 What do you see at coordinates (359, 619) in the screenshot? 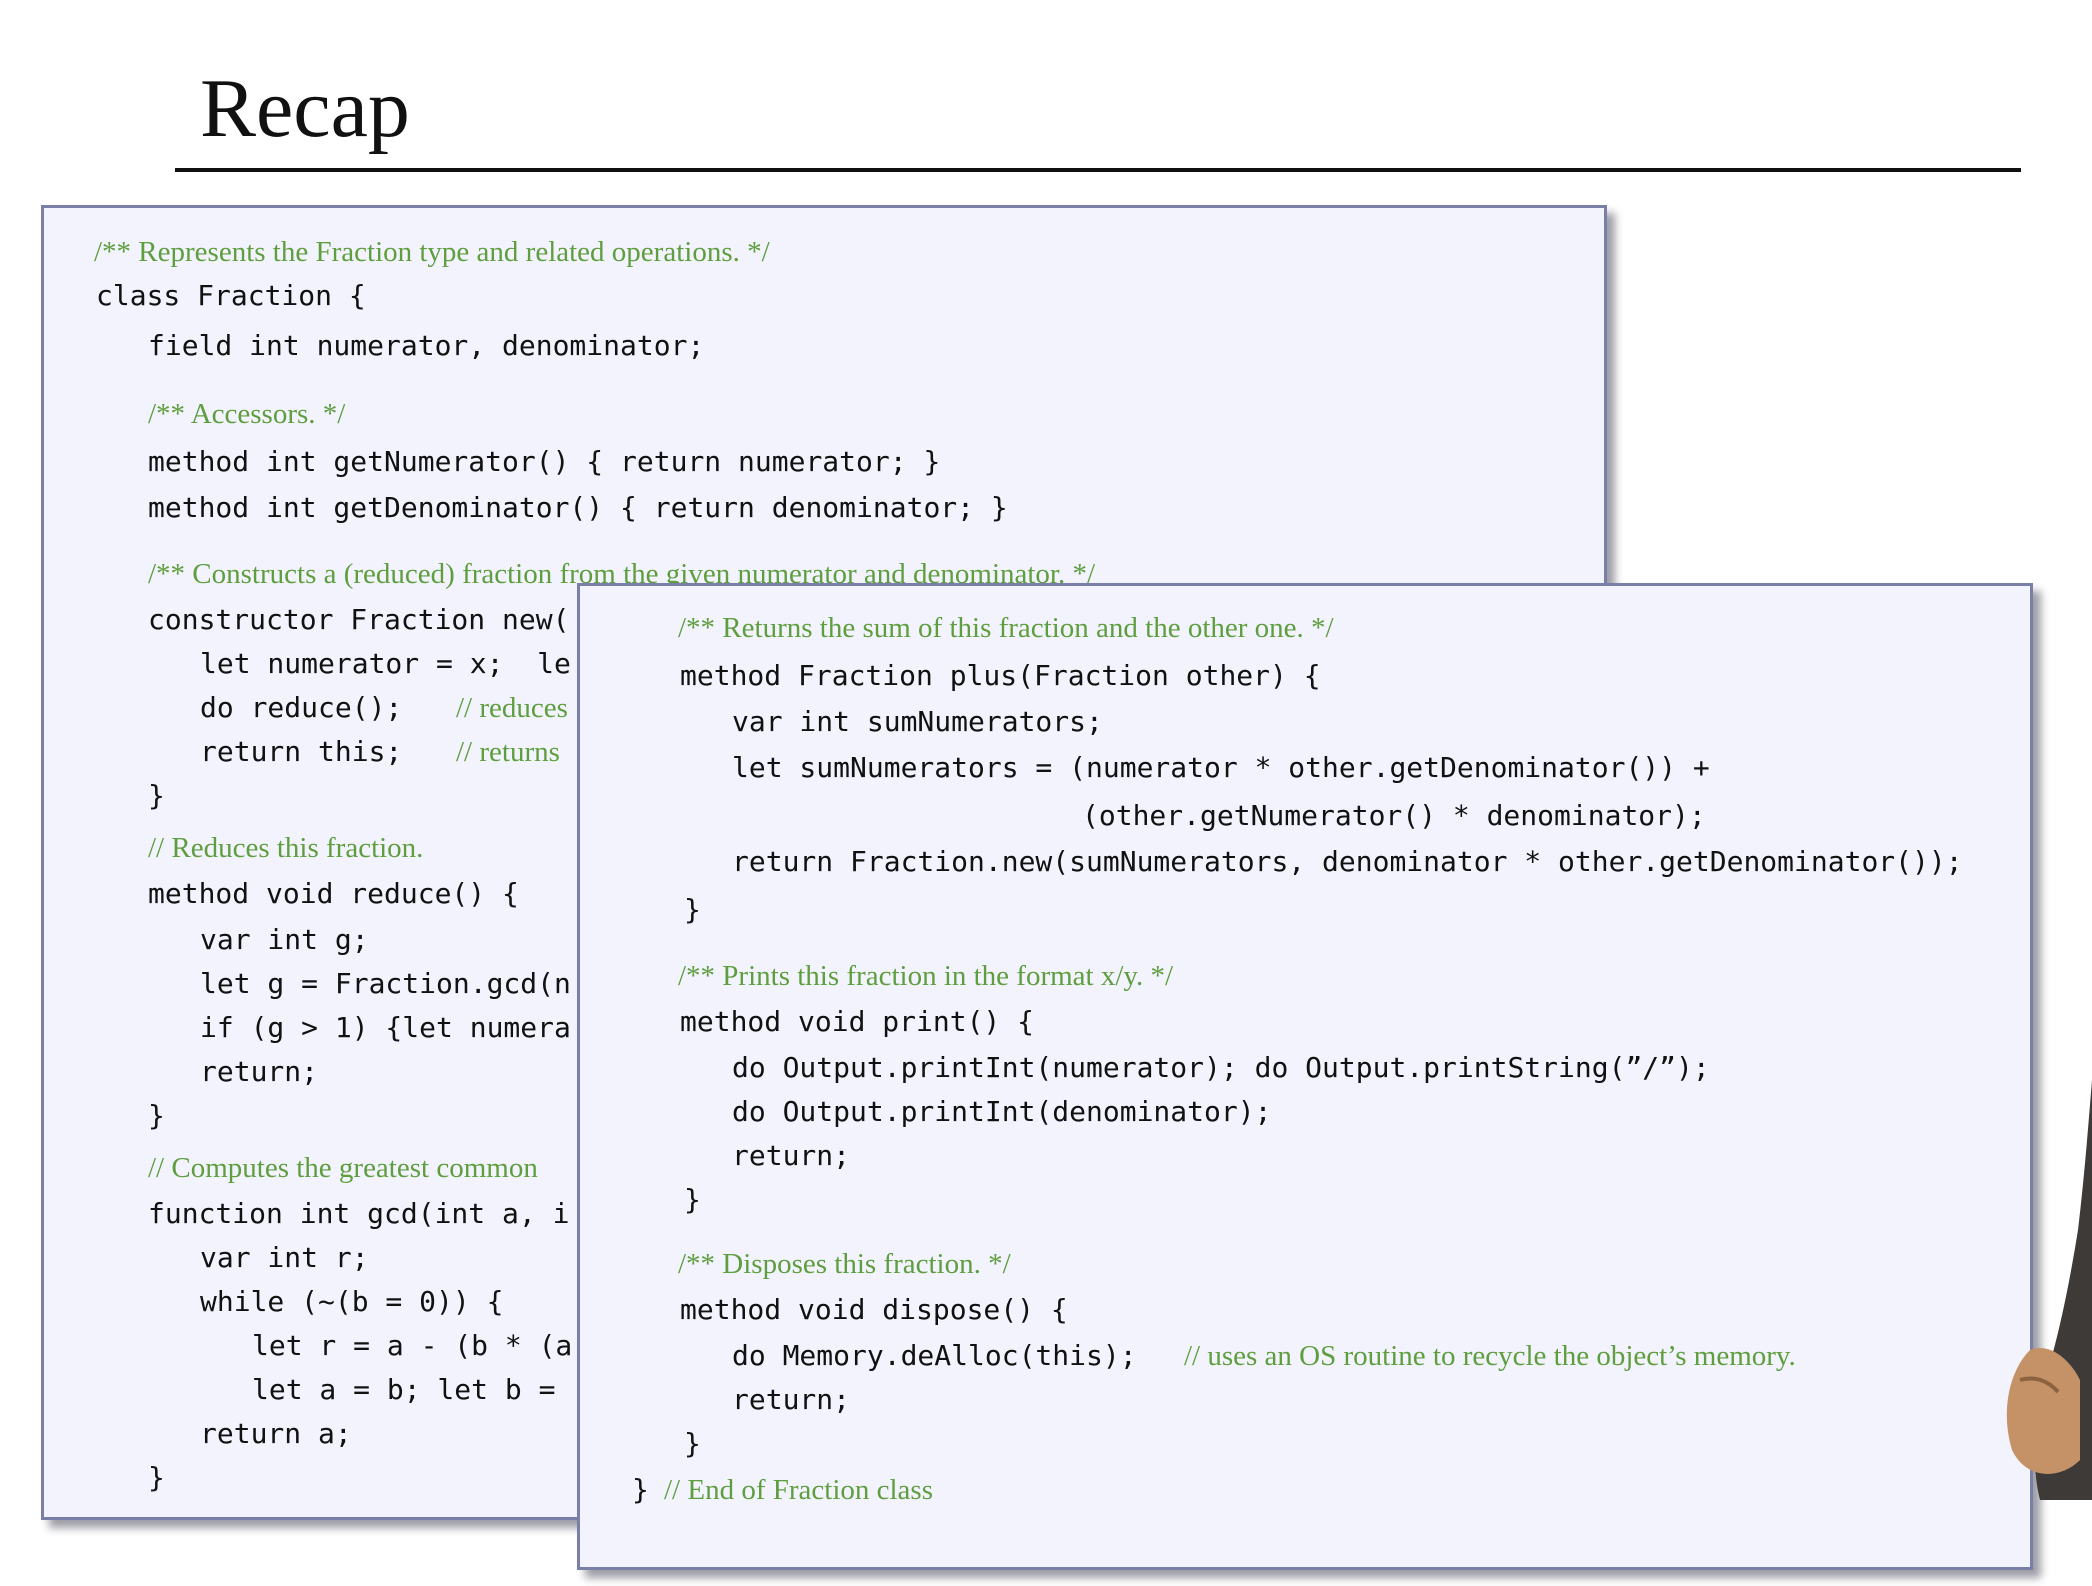
I see `code-line: constructor Fraction new(` at bounding box center [359, 619].